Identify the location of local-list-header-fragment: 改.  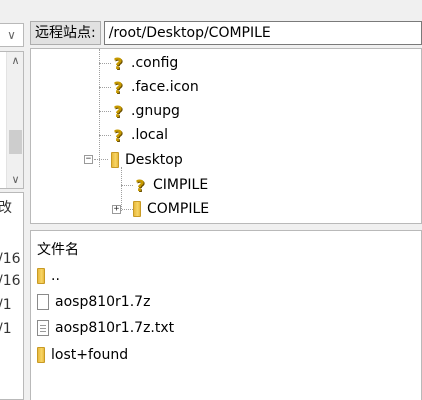
(11, 207).